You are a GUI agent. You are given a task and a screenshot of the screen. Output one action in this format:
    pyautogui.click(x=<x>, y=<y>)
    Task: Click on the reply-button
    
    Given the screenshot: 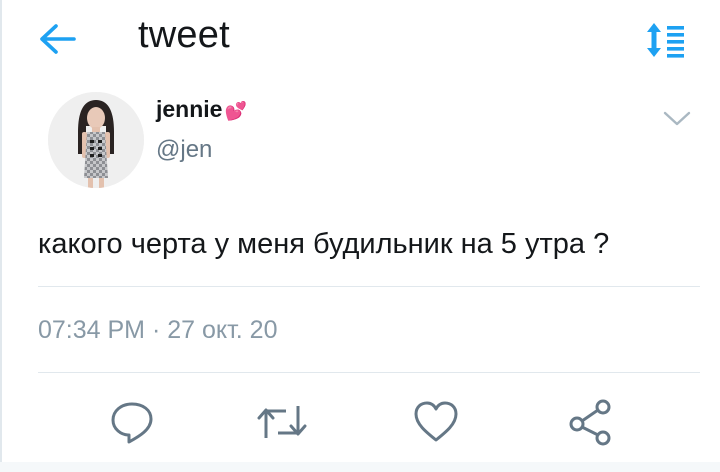 What is the action you would take?
    pyautogui.click(x=132, y=422)
    